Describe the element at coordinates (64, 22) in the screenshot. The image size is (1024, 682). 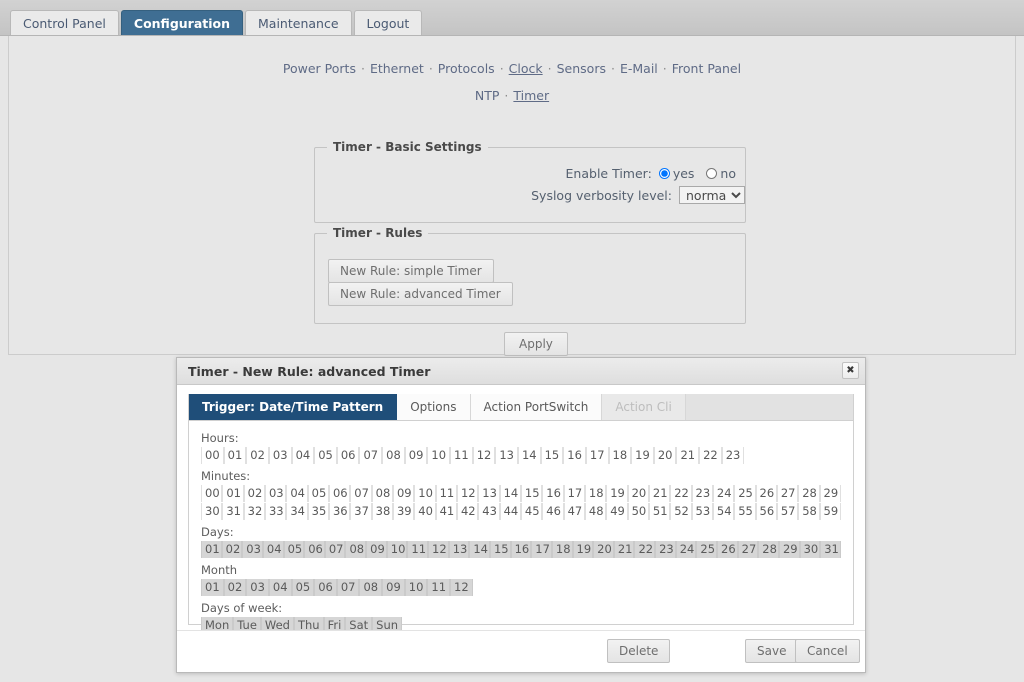
I see `main-tab-control-panel: Control Panel` at that location.